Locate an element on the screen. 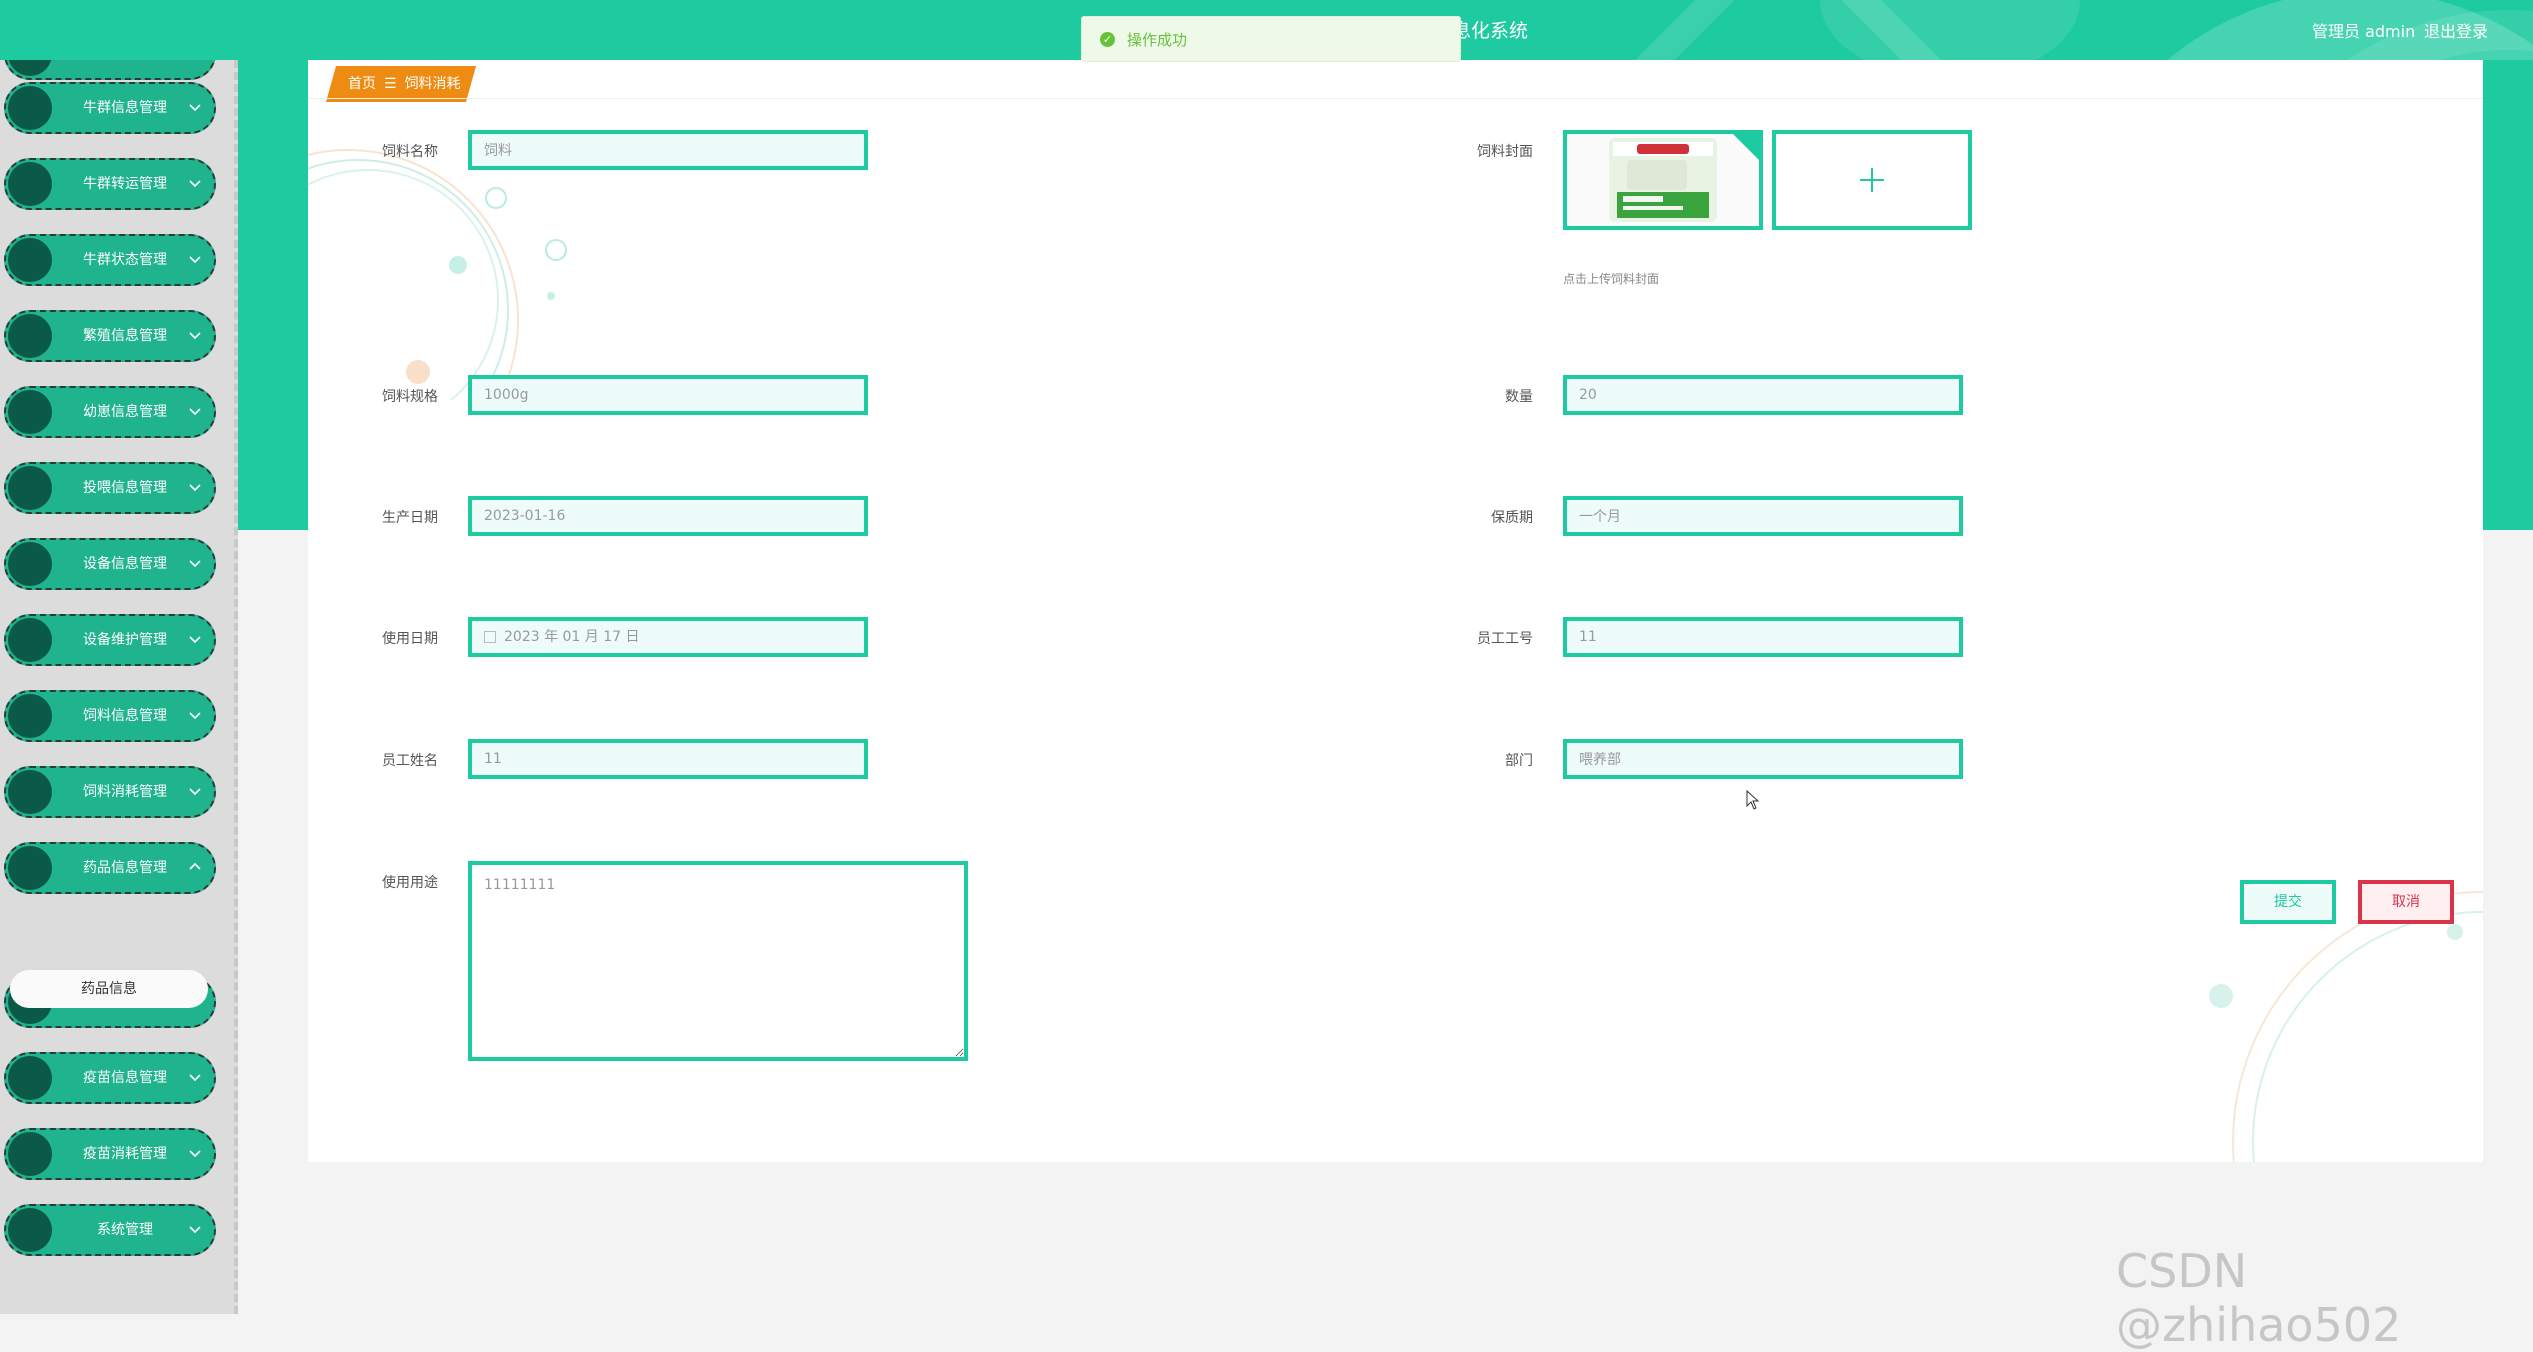  sidebar-item: 牛群状态管理 is located at coordinates (110, 260).